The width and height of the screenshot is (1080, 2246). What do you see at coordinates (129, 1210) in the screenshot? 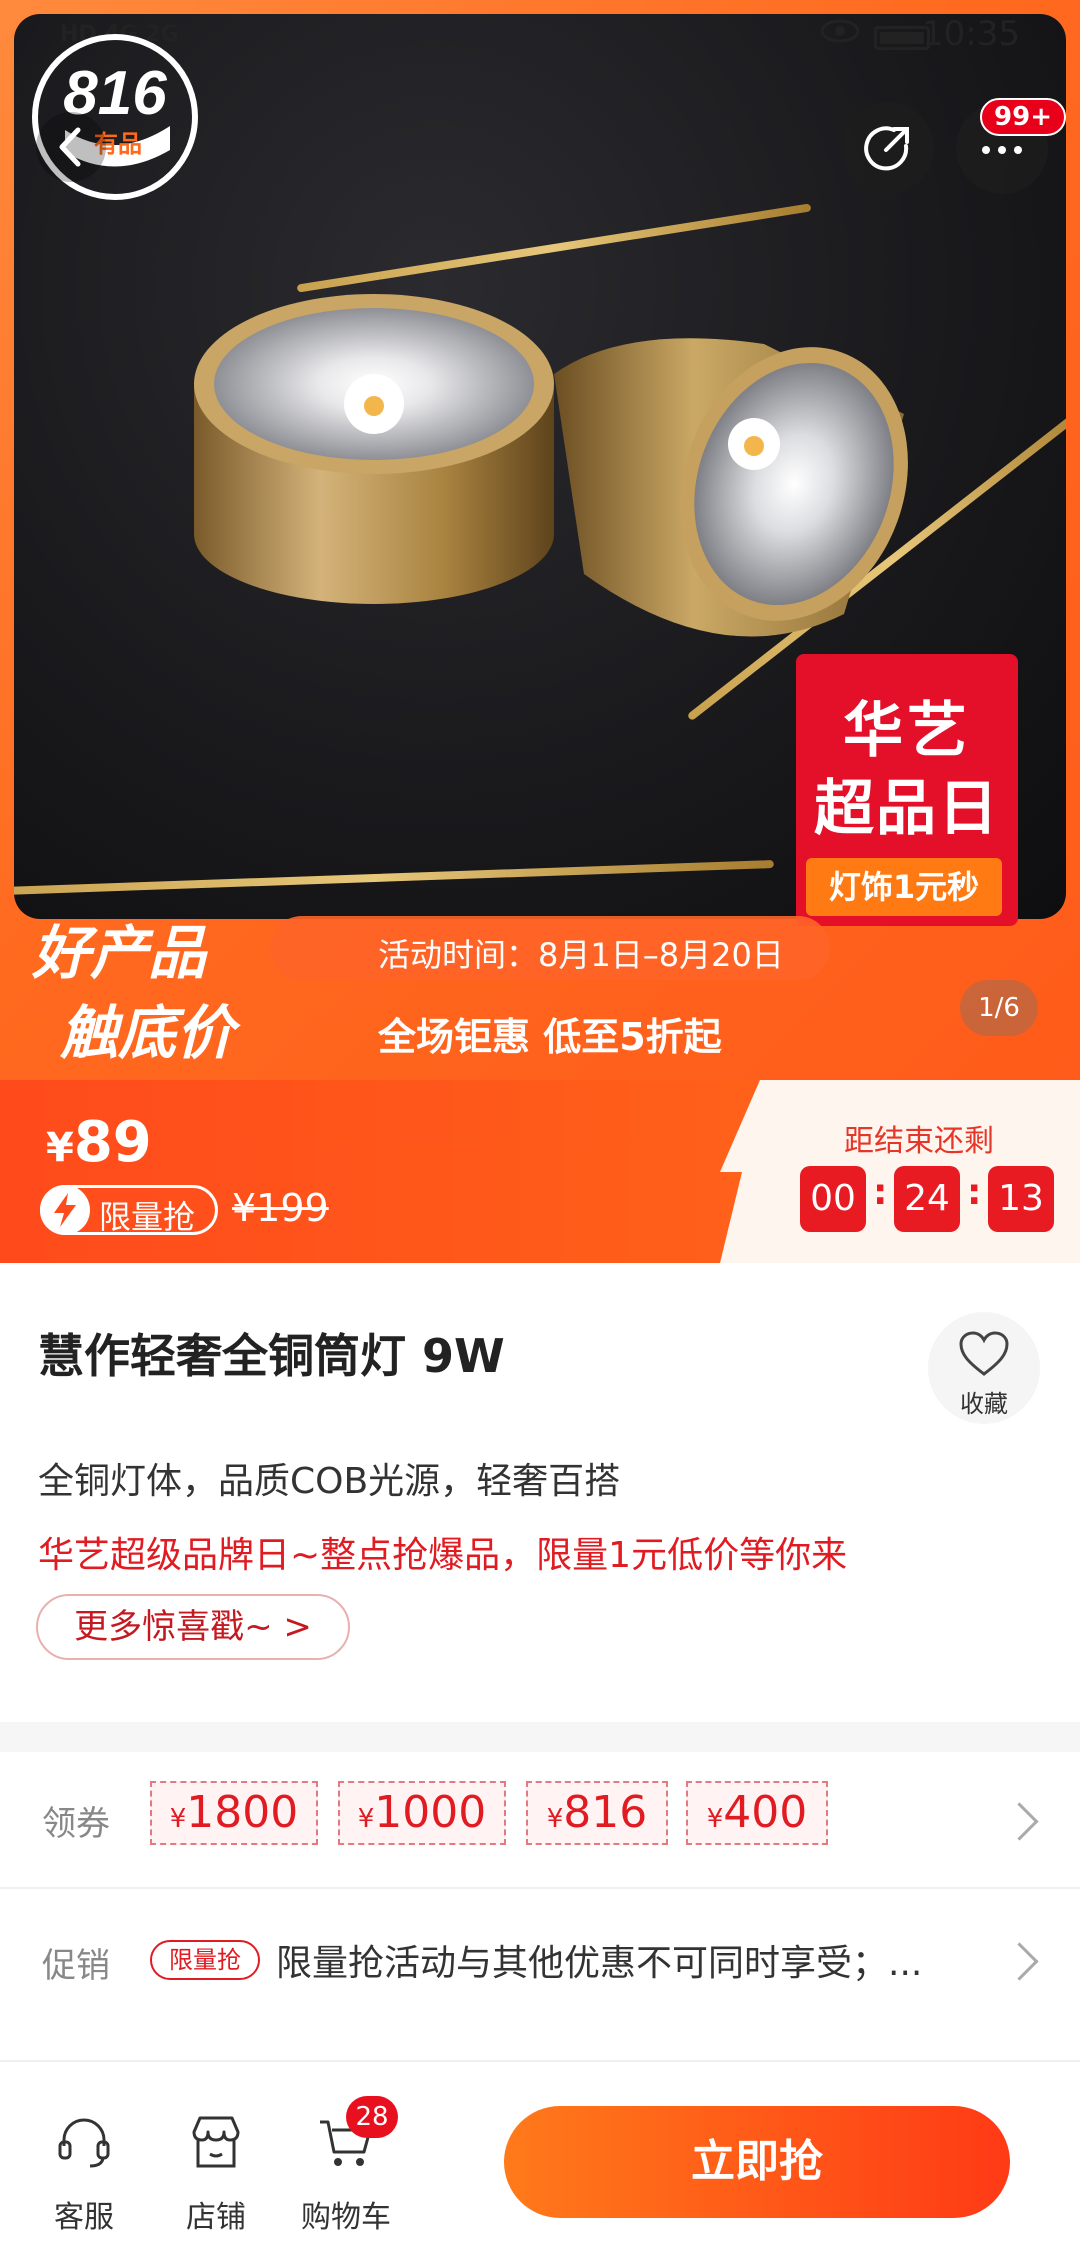
I see `flash-sale-badge: 限量抢` at bounding box center [129, 1210].